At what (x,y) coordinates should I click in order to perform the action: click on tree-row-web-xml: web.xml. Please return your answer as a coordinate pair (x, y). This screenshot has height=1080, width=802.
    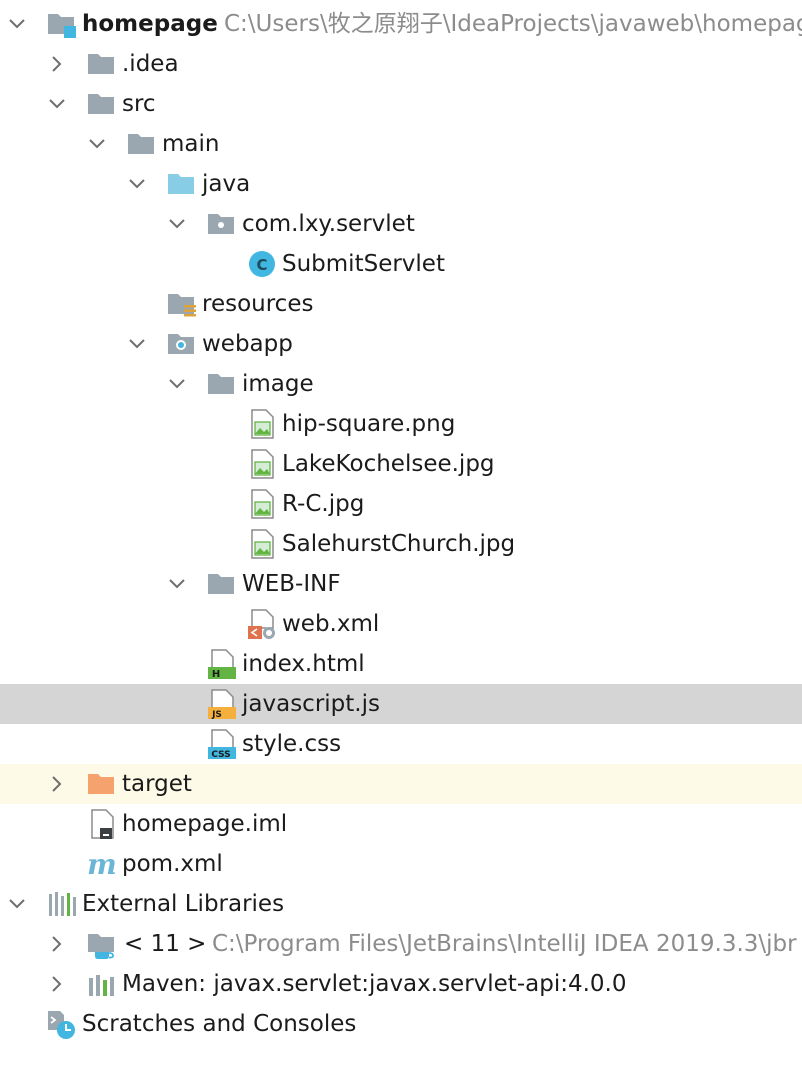
    Looking at the image, I should click on (401, 624).